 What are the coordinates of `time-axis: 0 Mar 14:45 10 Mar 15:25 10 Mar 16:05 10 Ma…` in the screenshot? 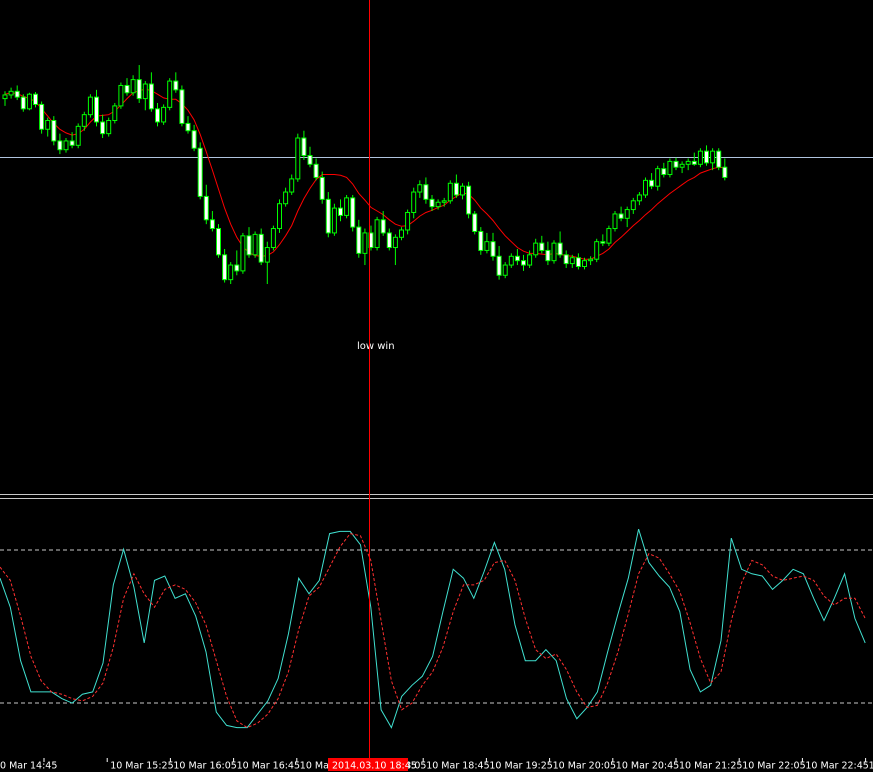 It's located at (436, 765).